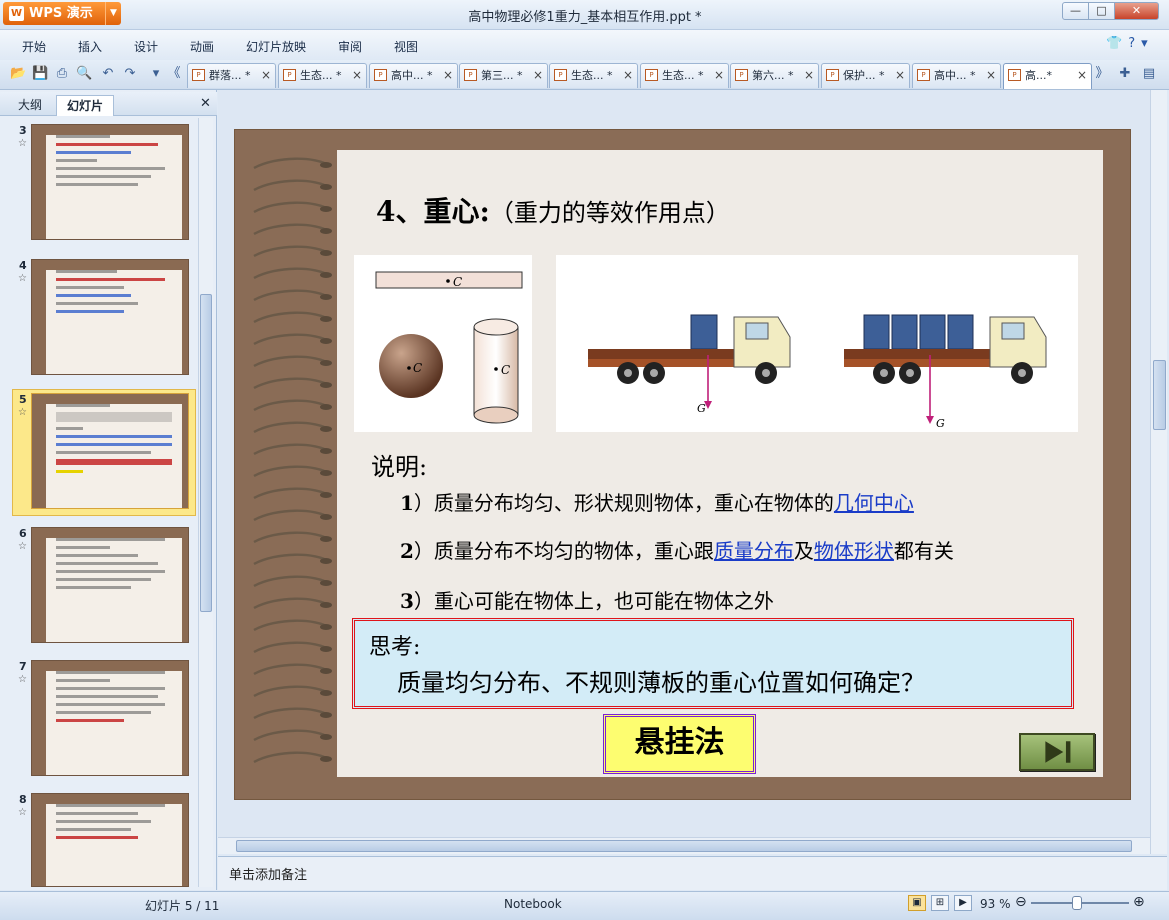 This screenshot has height=920, width=1169. Describe the element at coordinates (108, 74) in the screenshot. I see `undo-icon: ↶` at that location.